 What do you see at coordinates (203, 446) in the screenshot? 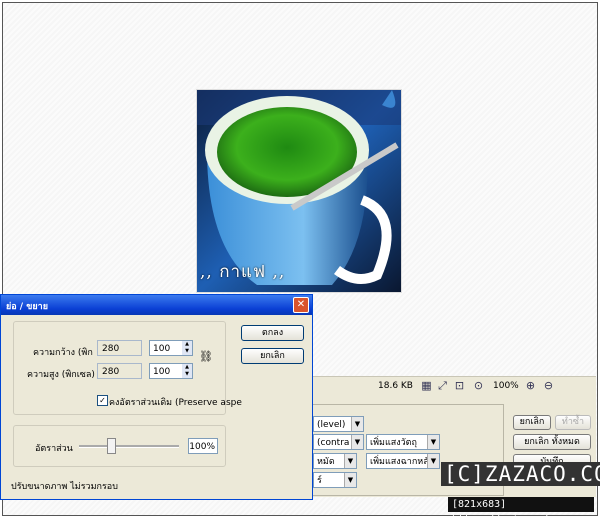
I see `ratio-value: 100%` at bounding box center [203, 446].